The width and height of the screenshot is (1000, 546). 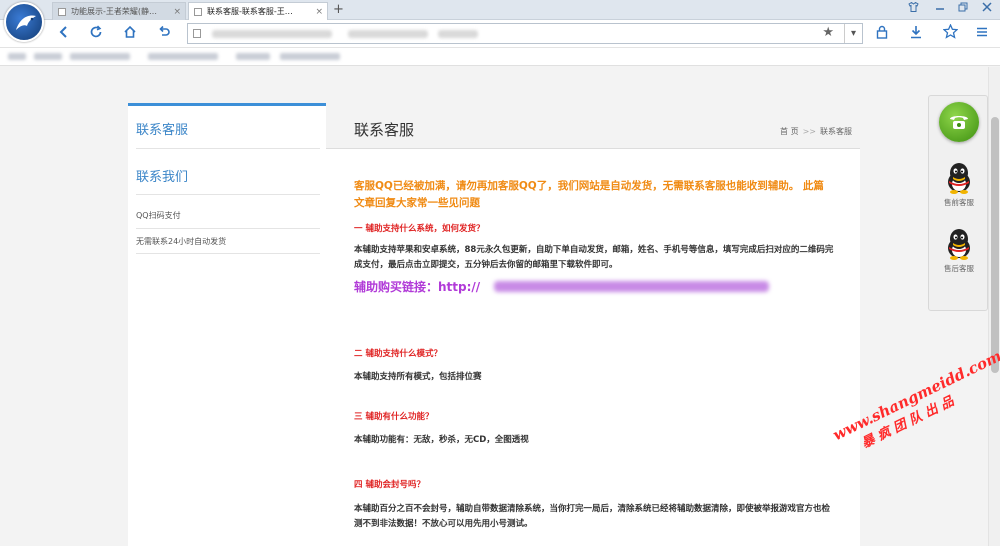 I want to click on lock-icon, so click(x=882, y=34).